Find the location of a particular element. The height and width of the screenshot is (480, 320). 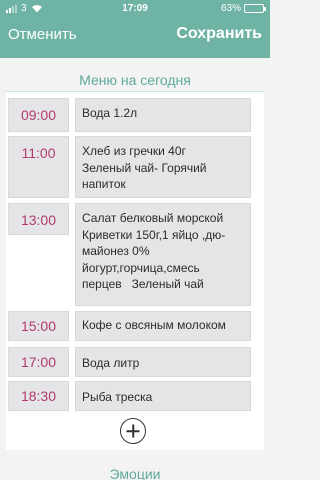

save-button: Сохранить is located at coordinates (219, 34).